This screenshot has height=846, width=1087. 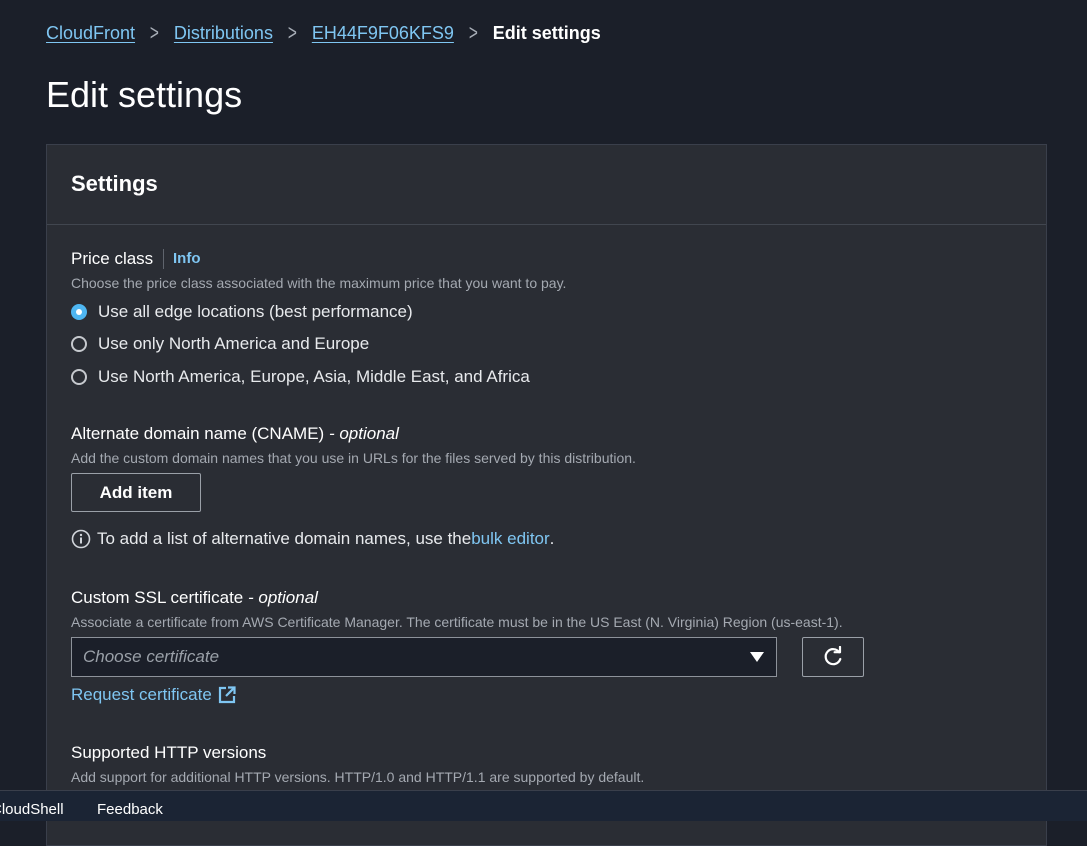 What do you see at coordinates (81, 539) in the screenshot?
I see `info-circle-icon` at bounding box center [81, 539].